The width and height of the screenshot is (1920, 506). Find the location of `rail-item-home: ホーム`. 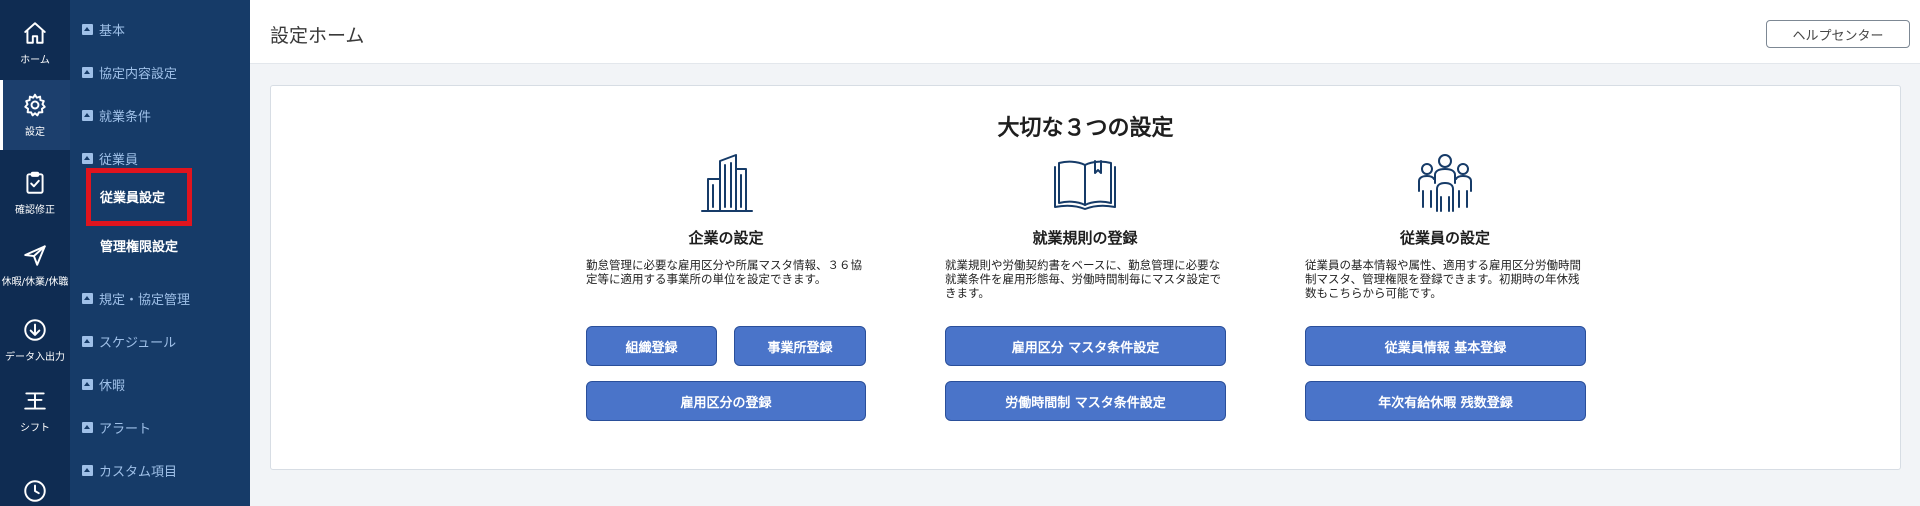

rail-item-home: ホーム is located at coordinates (35, 43).